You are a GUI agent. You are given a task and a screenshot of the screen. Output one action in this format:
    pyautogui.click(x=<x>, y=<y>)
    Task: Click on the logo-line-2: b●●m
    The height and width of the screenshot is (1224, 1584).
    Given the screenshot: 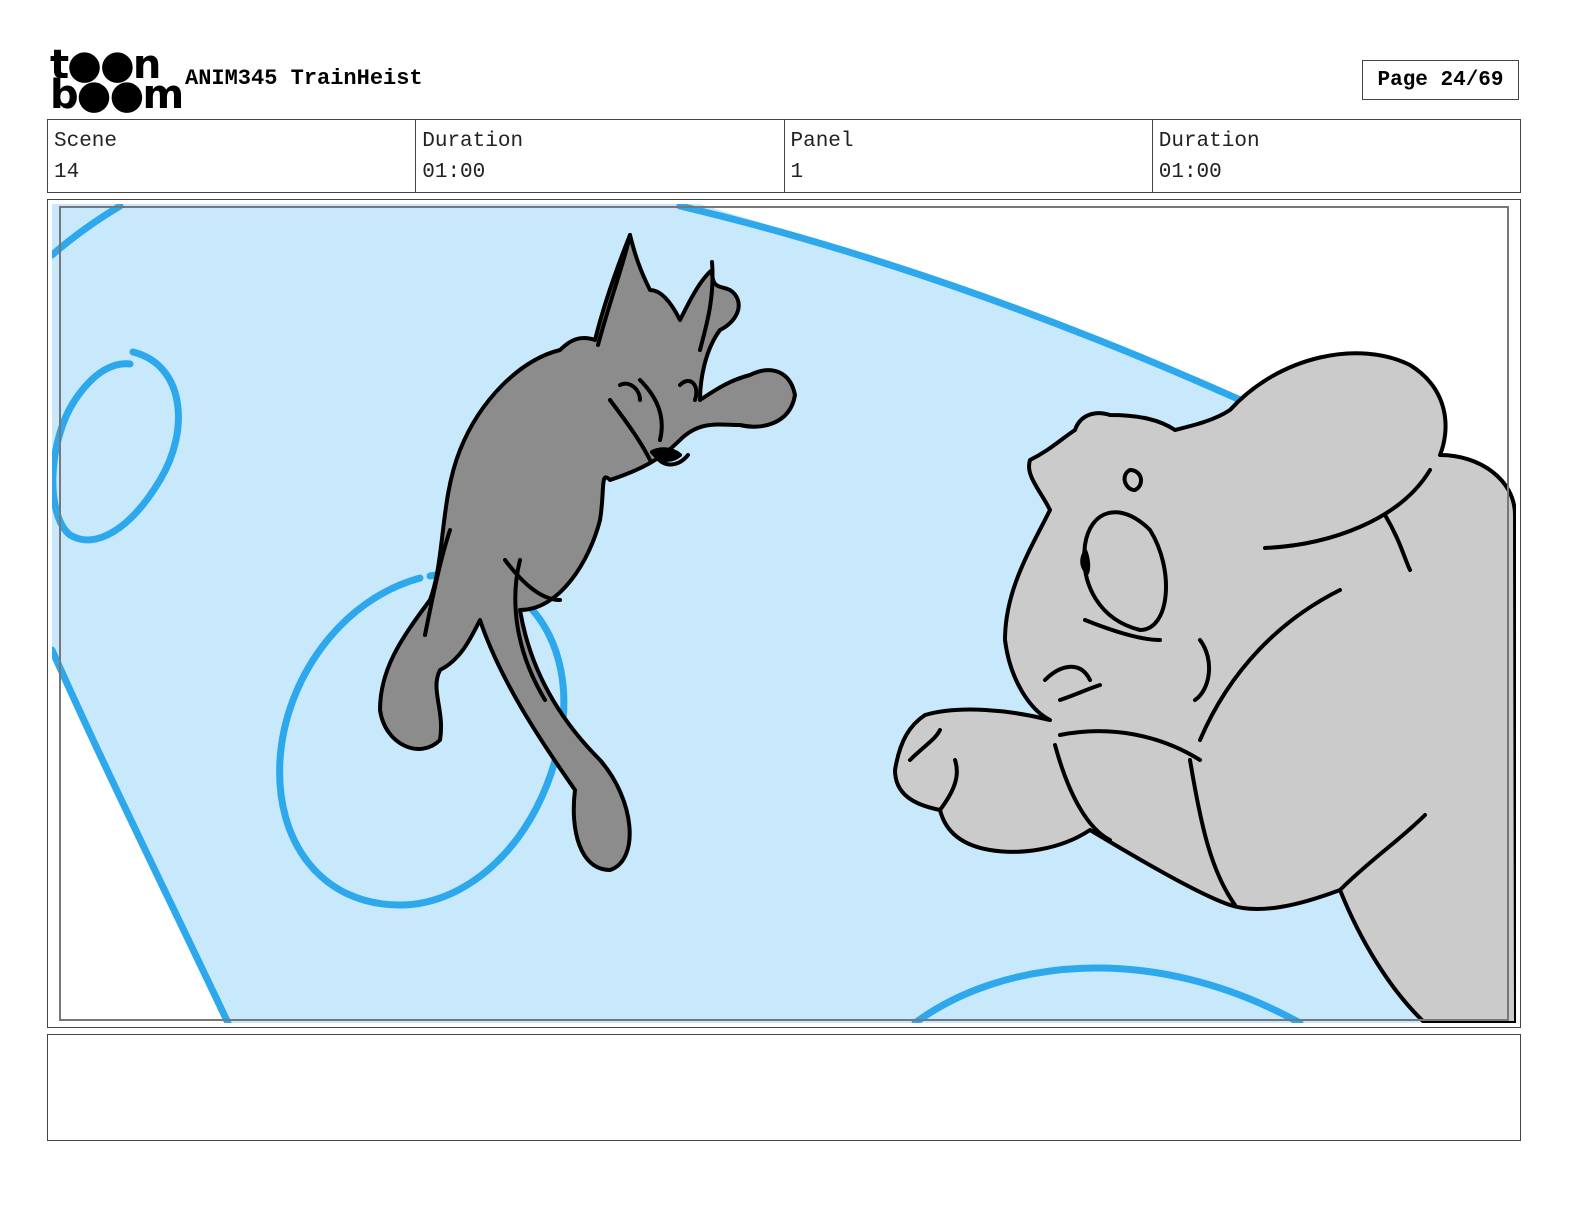 What is the action you would take?
    pyautogui.click(x=117, y=95)
    